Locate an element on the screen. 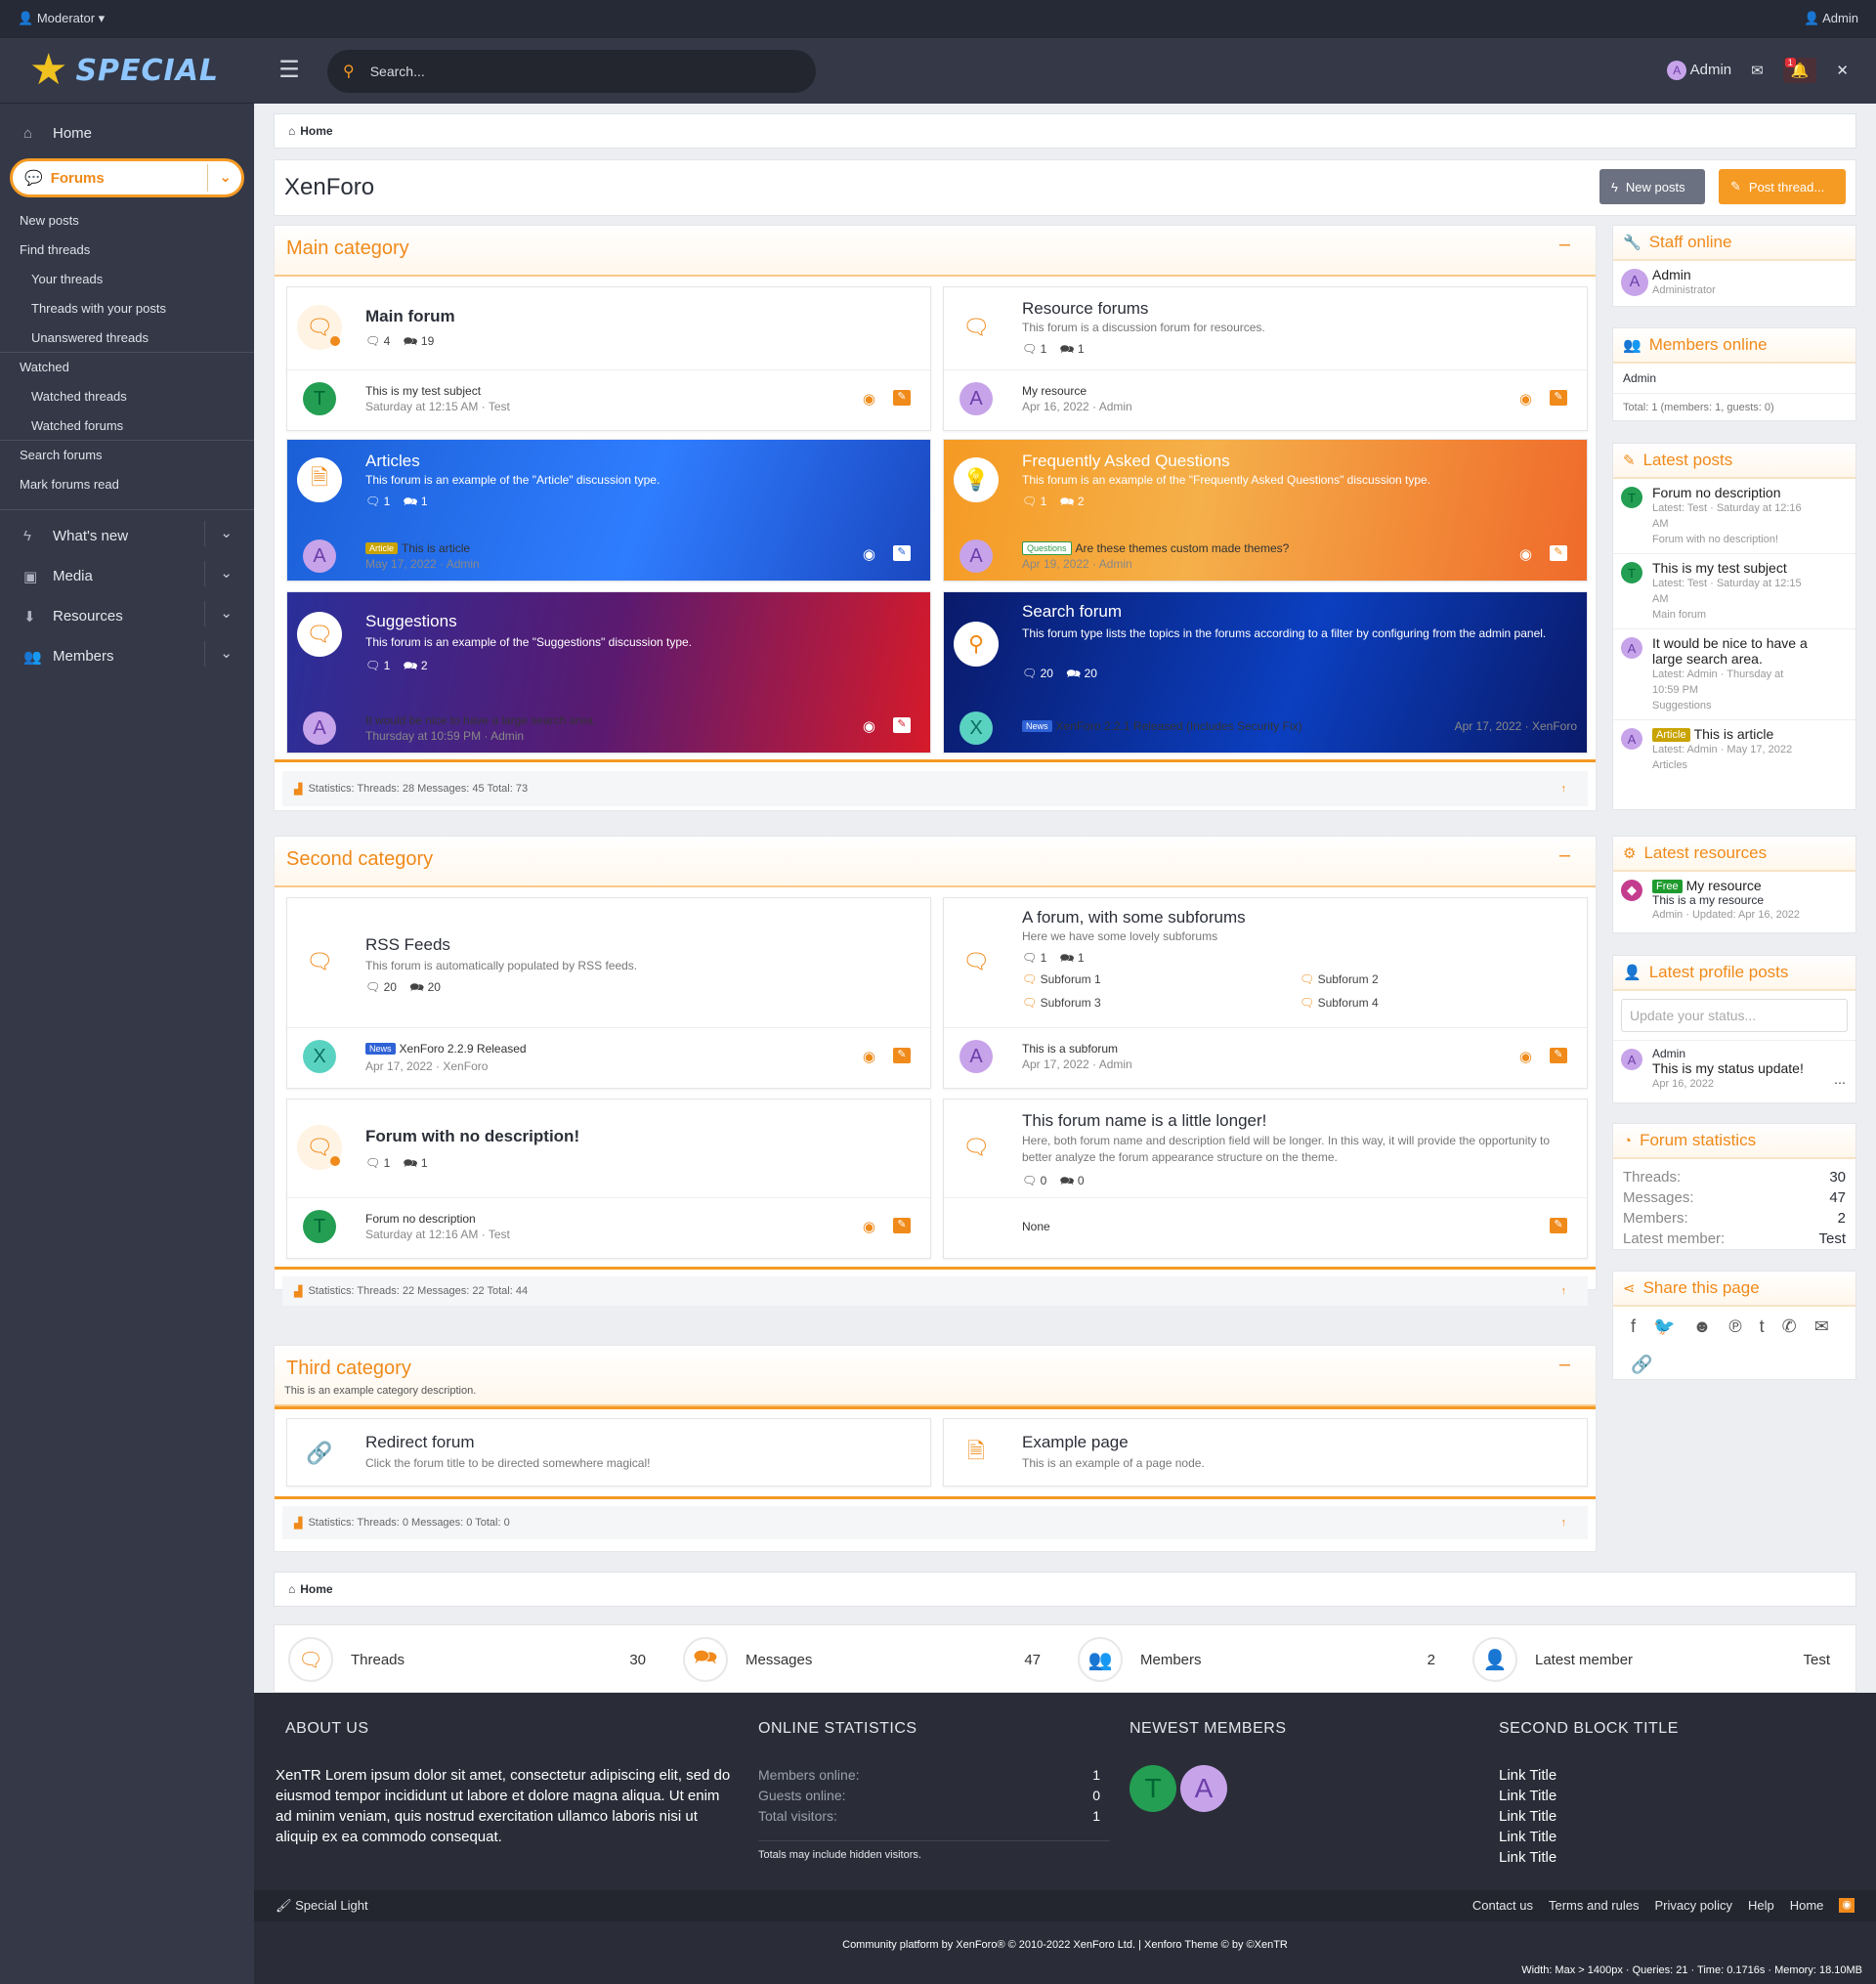  forum-title: RSS Feeds is located at coordinates (407, 945).